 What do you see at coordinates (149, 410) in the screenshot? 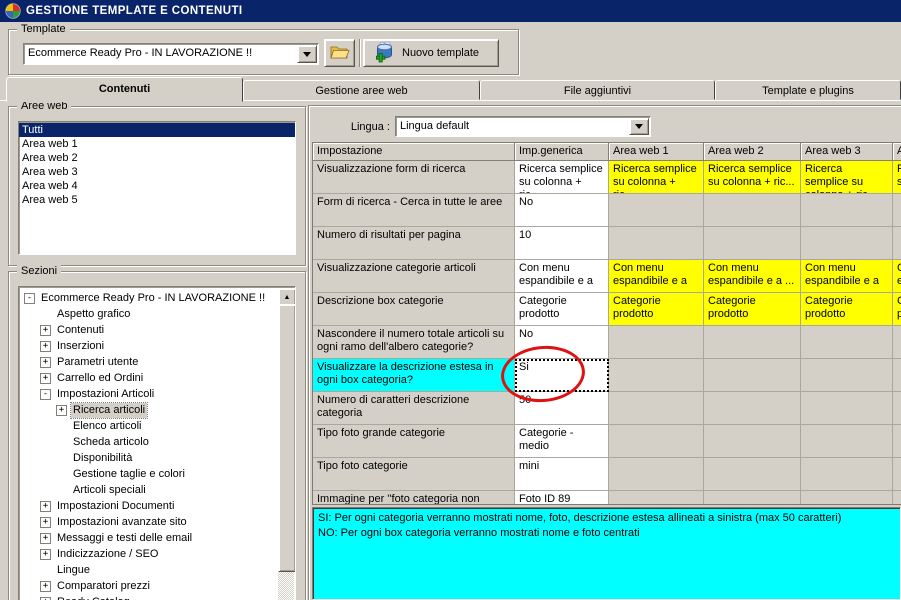
I see `tree-item: + Ricerca articoli` at bounding box center [149, 410].